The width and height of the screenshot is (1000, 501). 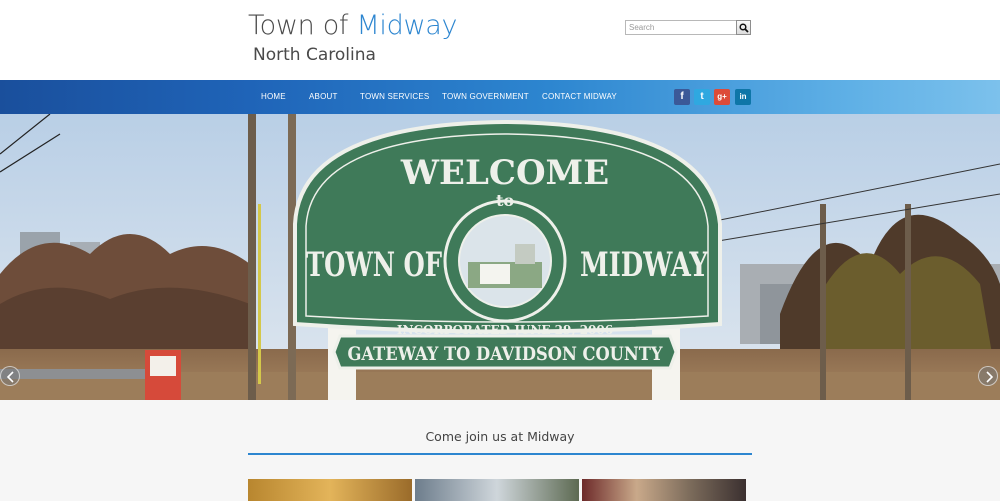 I want to click on sign-midway-text: MIDWAY, so click(x=644, y=265).